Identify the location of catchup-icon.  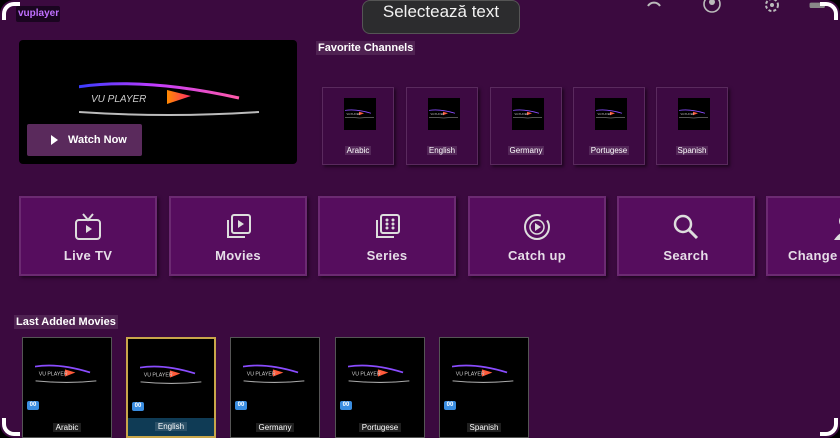
(537, 227).